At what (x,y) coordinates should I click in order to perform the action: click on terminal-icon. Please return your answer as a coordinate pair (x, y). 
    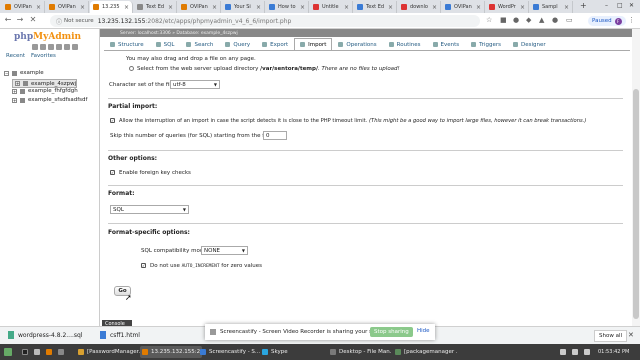
    Looking at the image, I should click on (26, 352).